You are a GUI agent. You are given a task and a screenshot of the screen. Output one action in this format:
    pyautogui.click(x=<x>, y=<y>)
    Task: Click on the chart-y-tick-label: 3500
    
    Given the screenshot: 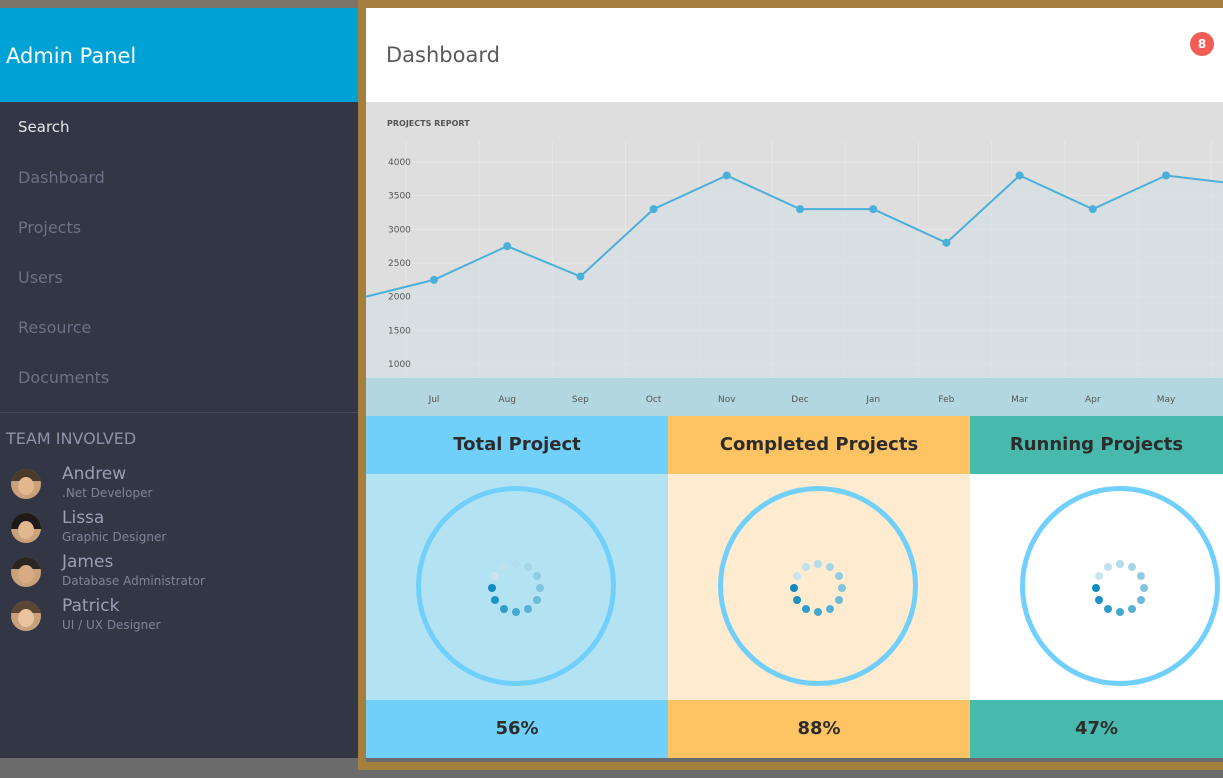 What is the action you would take?
    pyautogui.click(x=399, y=197)
    